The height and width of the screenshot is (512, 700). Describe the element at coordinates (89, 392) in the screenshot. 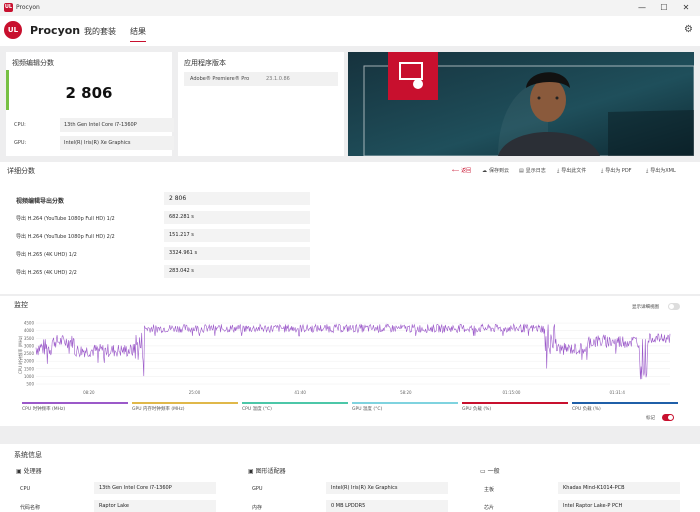

I see `x-tick-label: 08:20` at that location.